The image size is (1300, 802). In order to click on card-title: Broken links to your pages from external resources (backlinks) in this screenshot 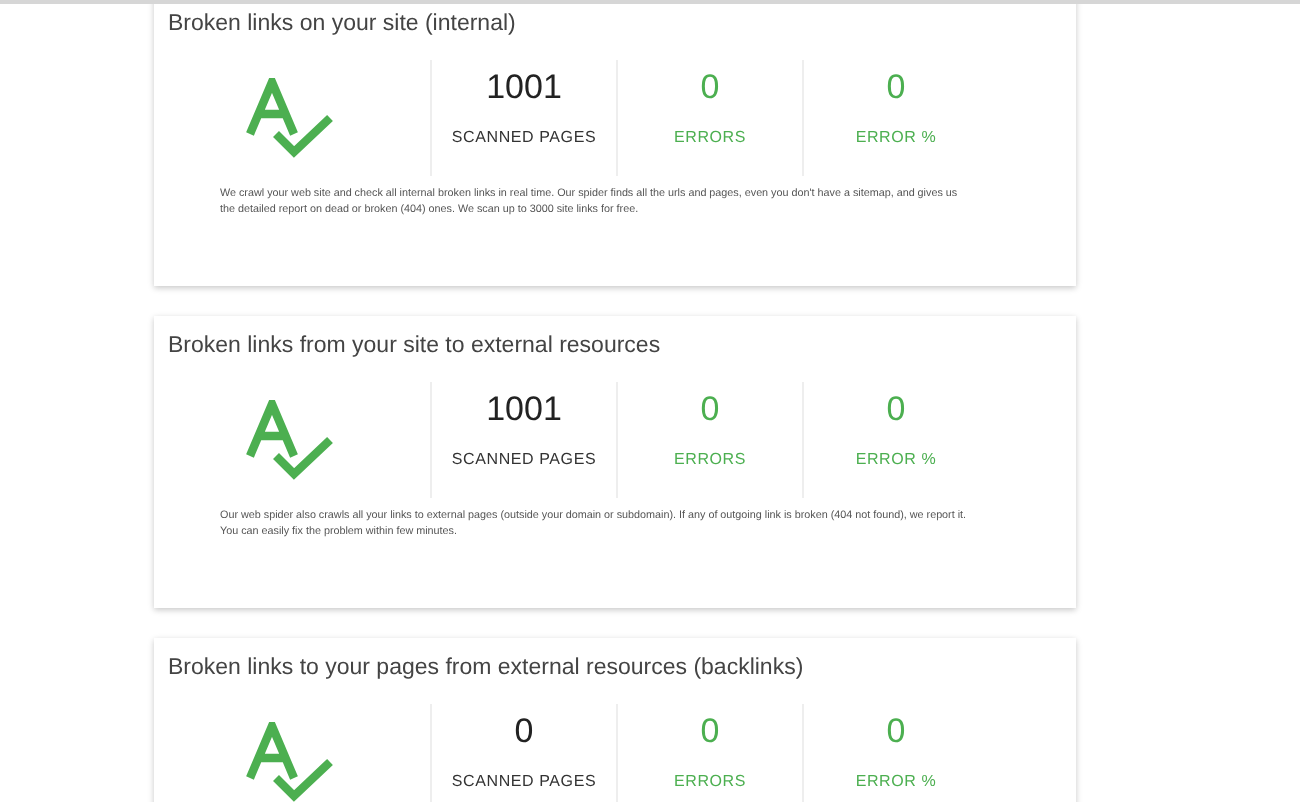, I will do `click(486, 670)`.